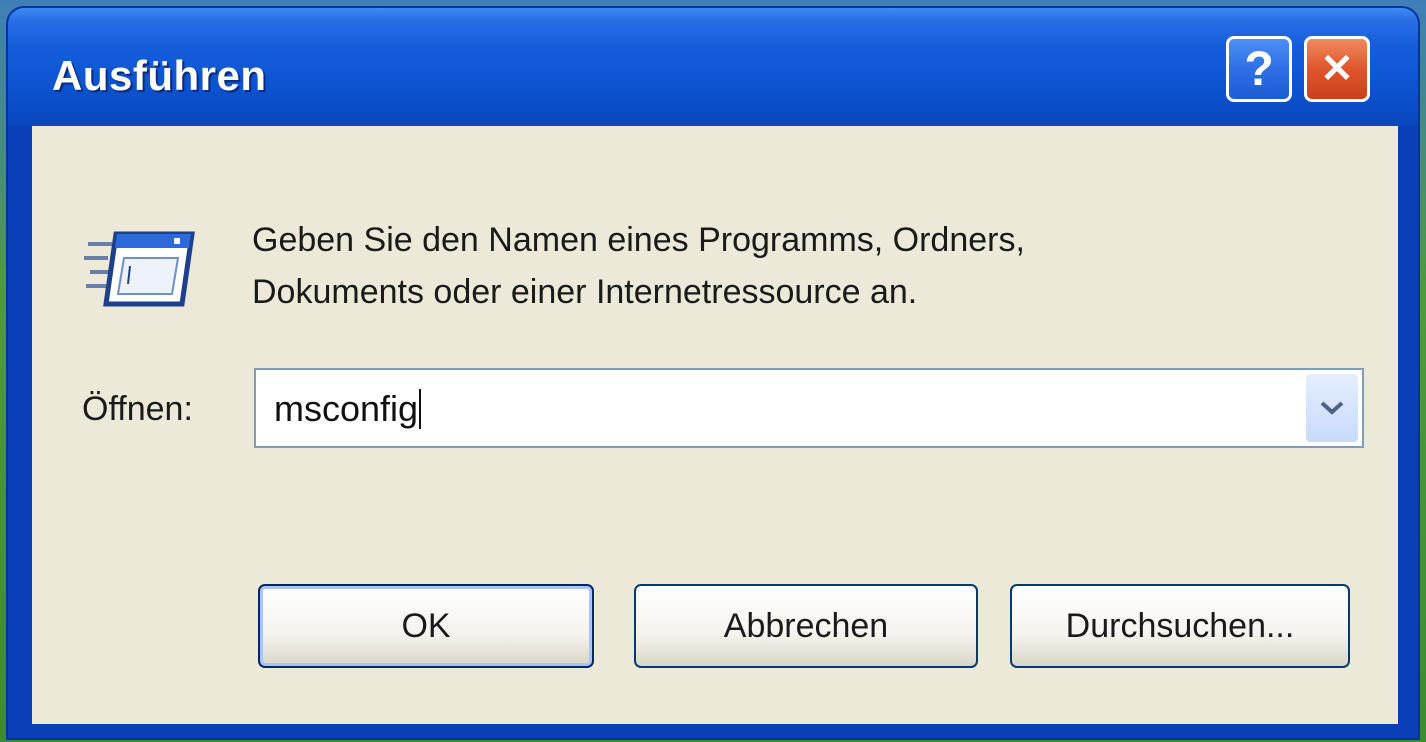  I want to click on close-button: ✕, so click(1337, 69).